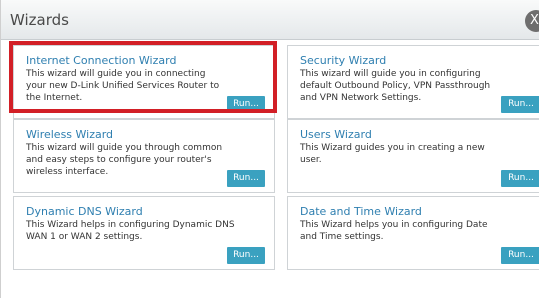  Describe the element at coordinates (270, 20) in the screenshot. I see `dialog-titlebar: Wizards X` at that location.